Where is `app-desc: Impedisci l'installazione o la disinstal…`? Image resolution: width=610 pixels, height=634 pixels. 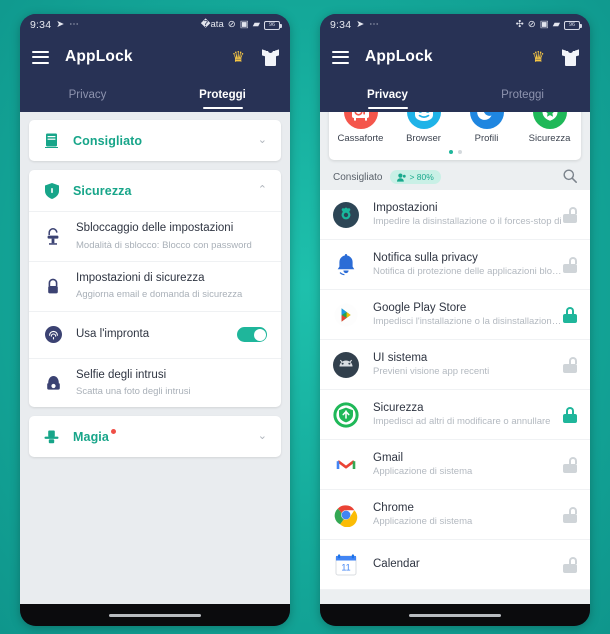 app-desc: Impedisci l'installazione o la disinstal… is located at coordinates (468, 321).